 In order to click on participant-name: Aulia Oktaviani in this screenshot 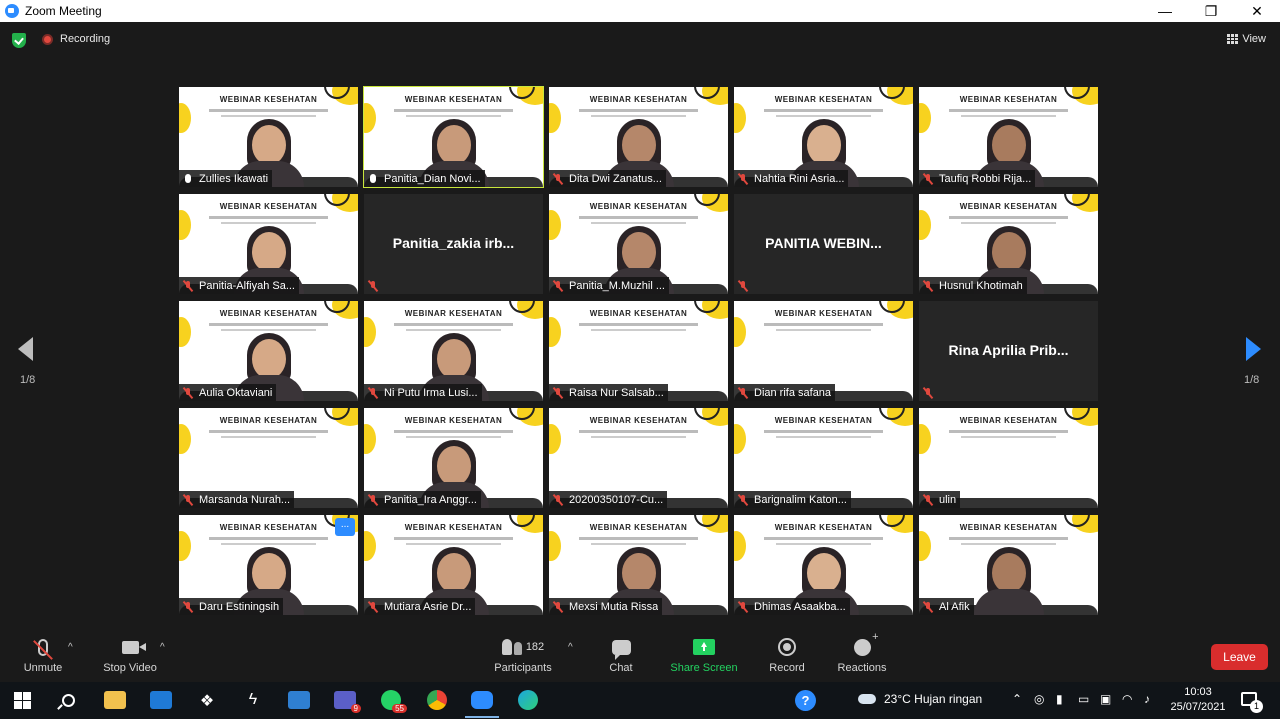, I will do `click(236, 392)`.